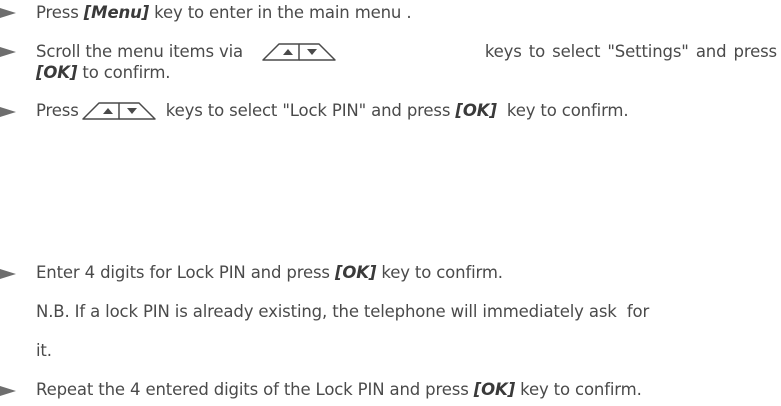 Image resolution: width=781 pixels, height=406 pixels. I want to click on step-1-pre: Press, so click(60, 12).